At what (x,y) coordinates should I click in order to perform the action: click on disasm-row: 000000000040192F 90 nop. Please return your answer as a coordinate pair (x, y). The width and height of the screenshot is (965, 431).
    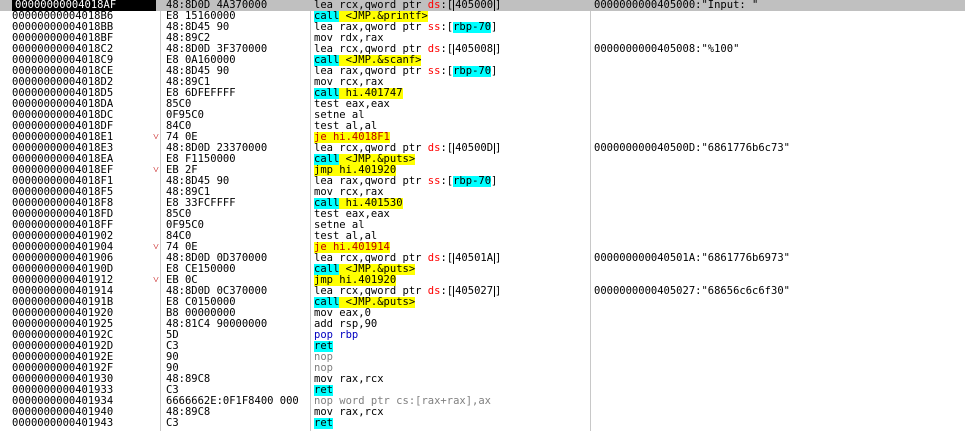
    Looking at the image, I should click on (482, 368).